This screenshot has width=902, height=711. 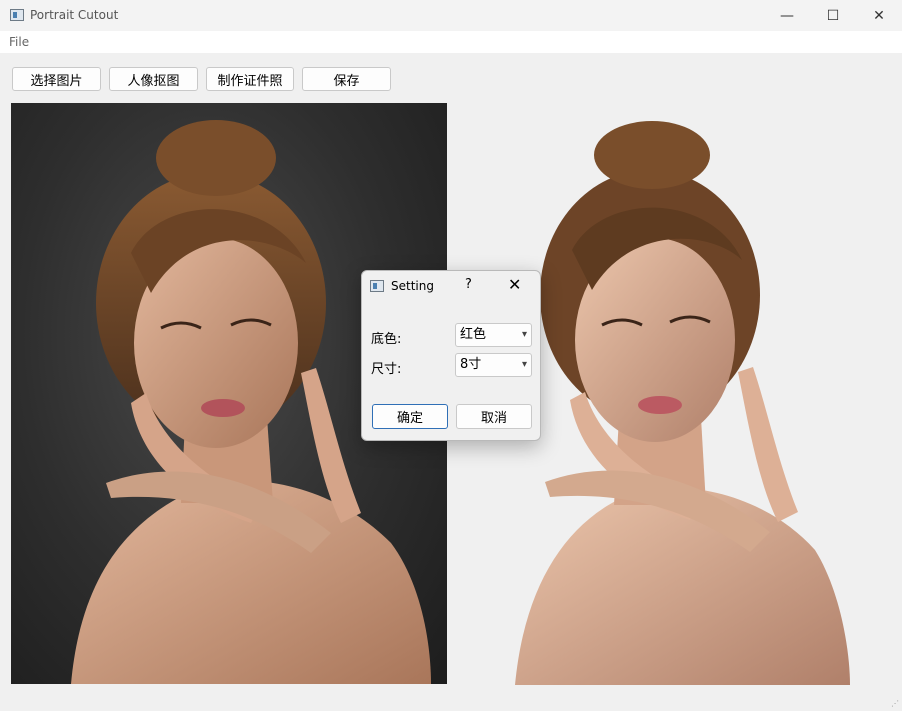 I want to click on dialog-title: Setting, so click(x=412, y=286).